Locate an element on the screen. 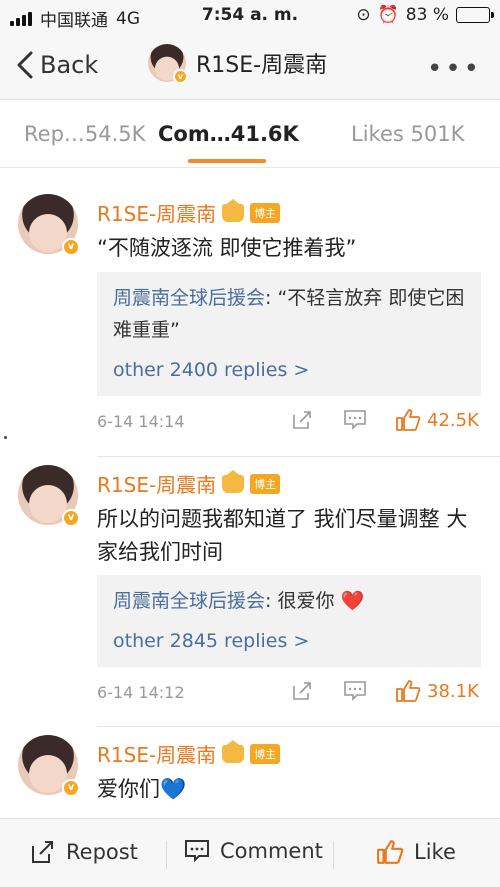 The height and width of the screenshot is (887, 500). stray-dot is located at coordinates (5, 437).